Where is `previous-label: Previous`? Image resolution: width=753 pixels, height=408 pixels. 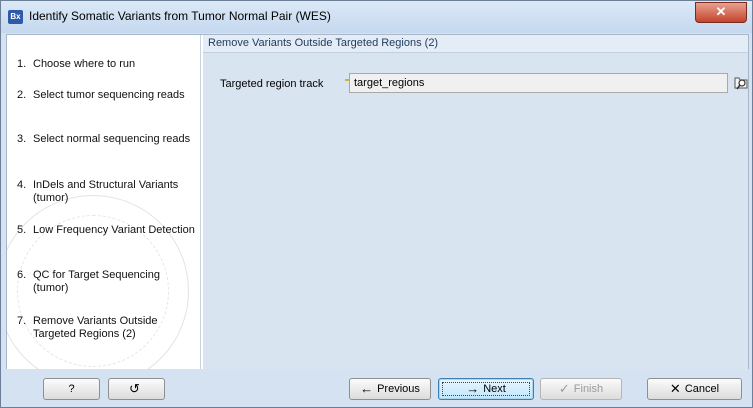 previous-label: Previous is located at coordinates (398, 389).